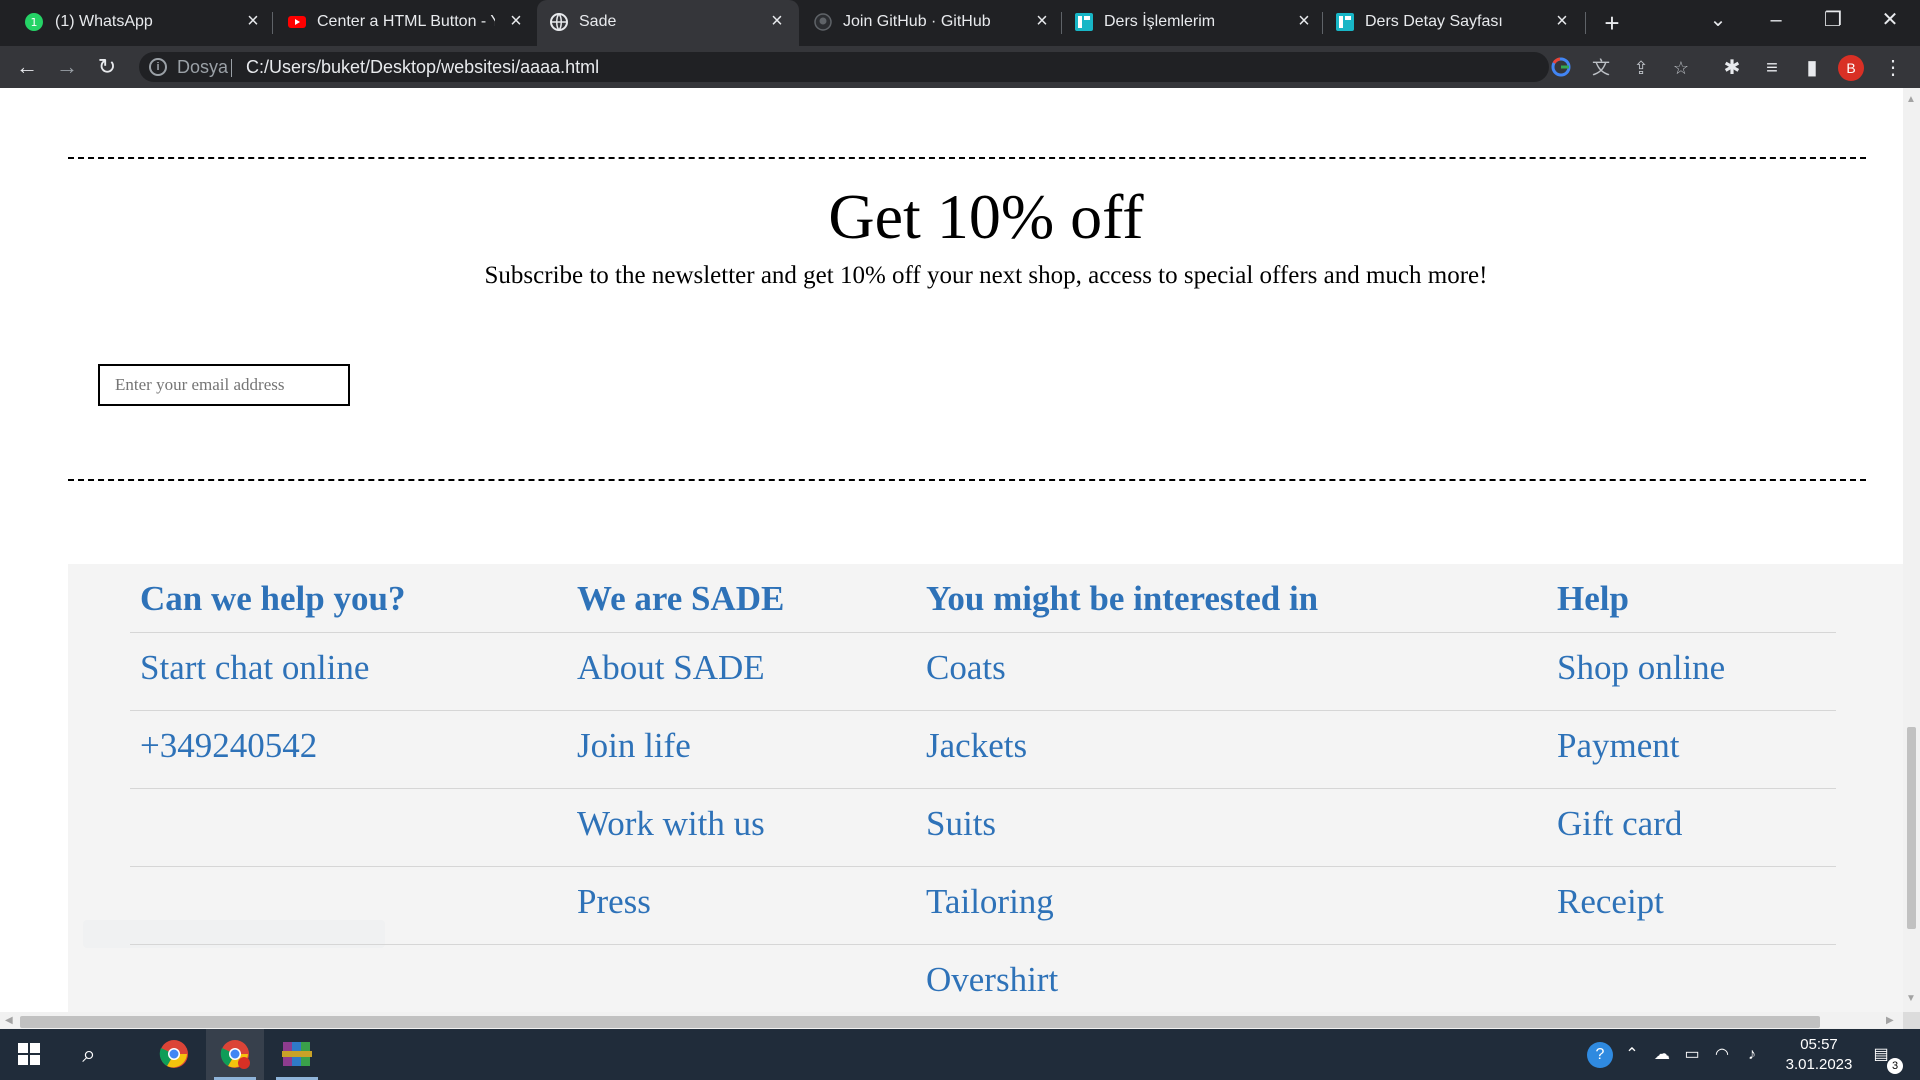  Describe the element at coordinates (1911, 100) in the screenshot. I see `scroll-up-arrow-icon: ▲` at that location.